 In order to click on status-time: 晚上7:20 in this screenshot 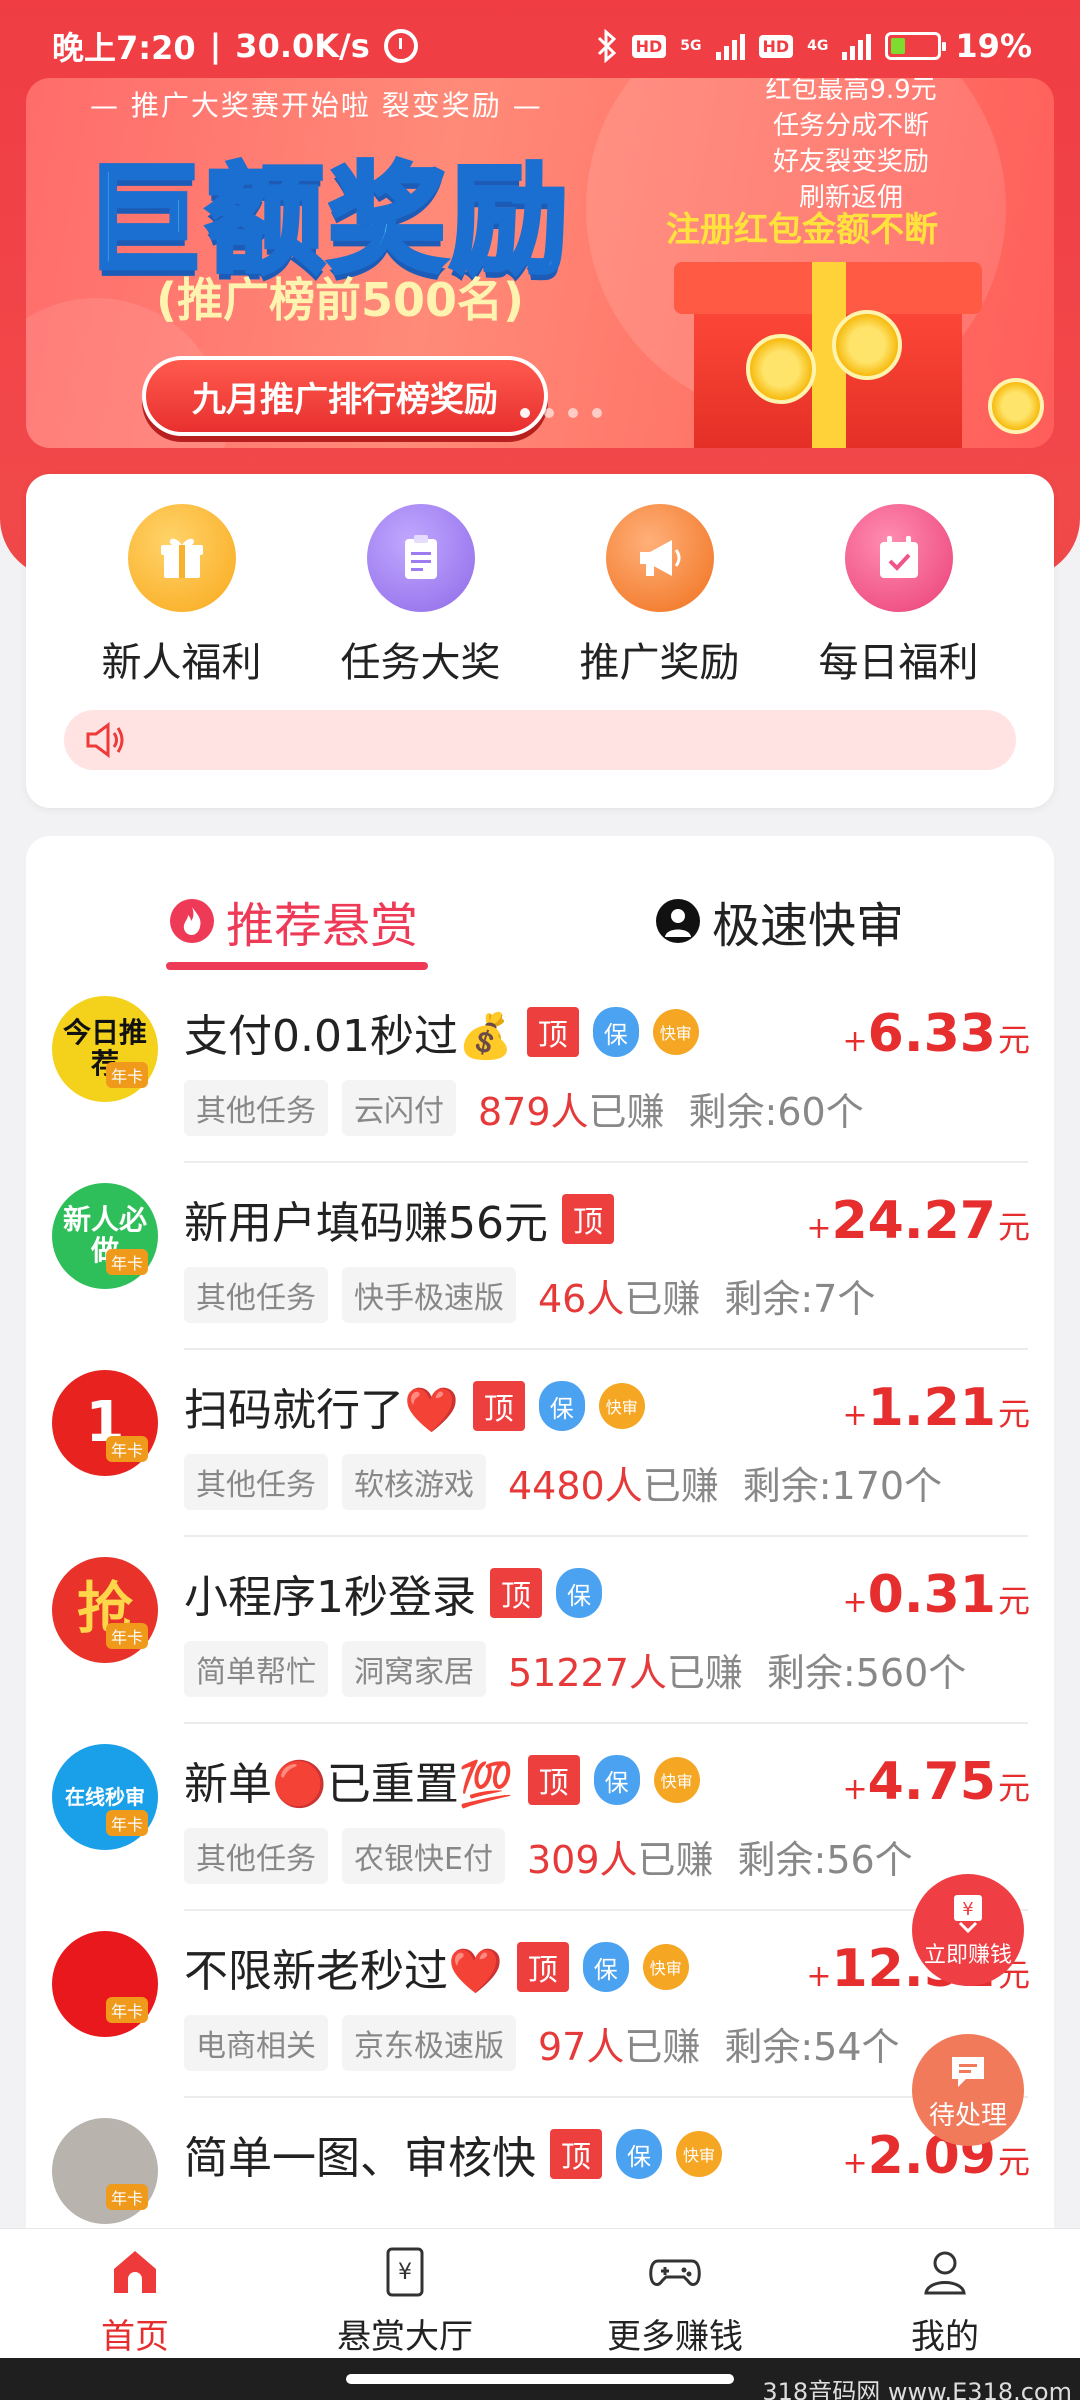, I will do `click(124, 48)`.